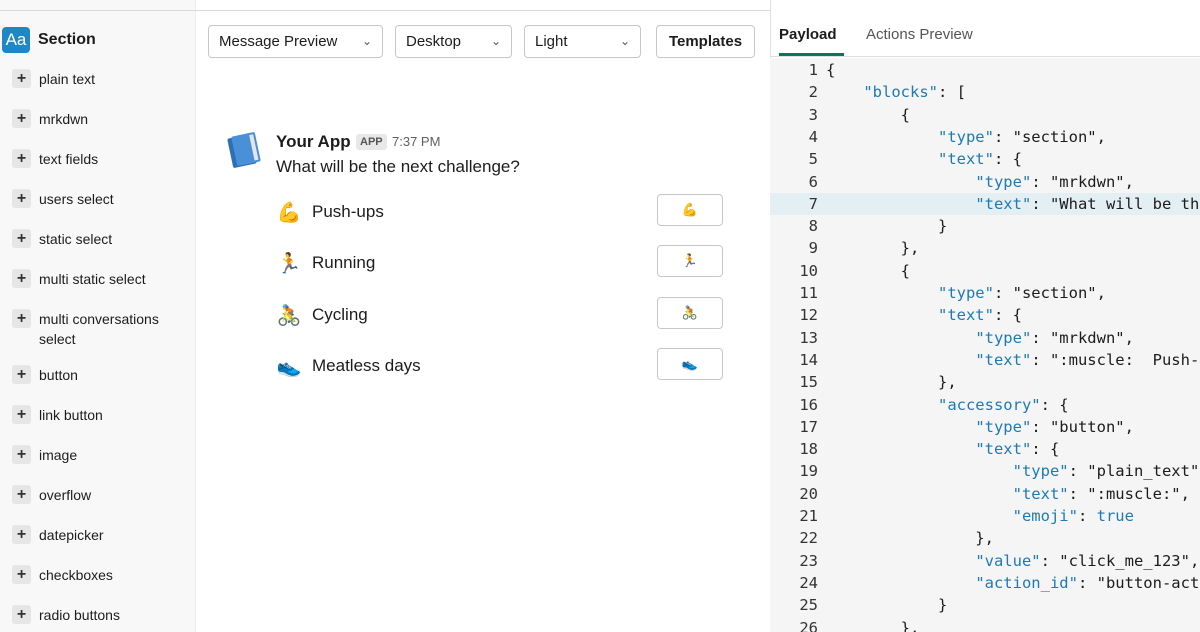  I want to click on device-select: Desktop ⌄, so click(453, 41).